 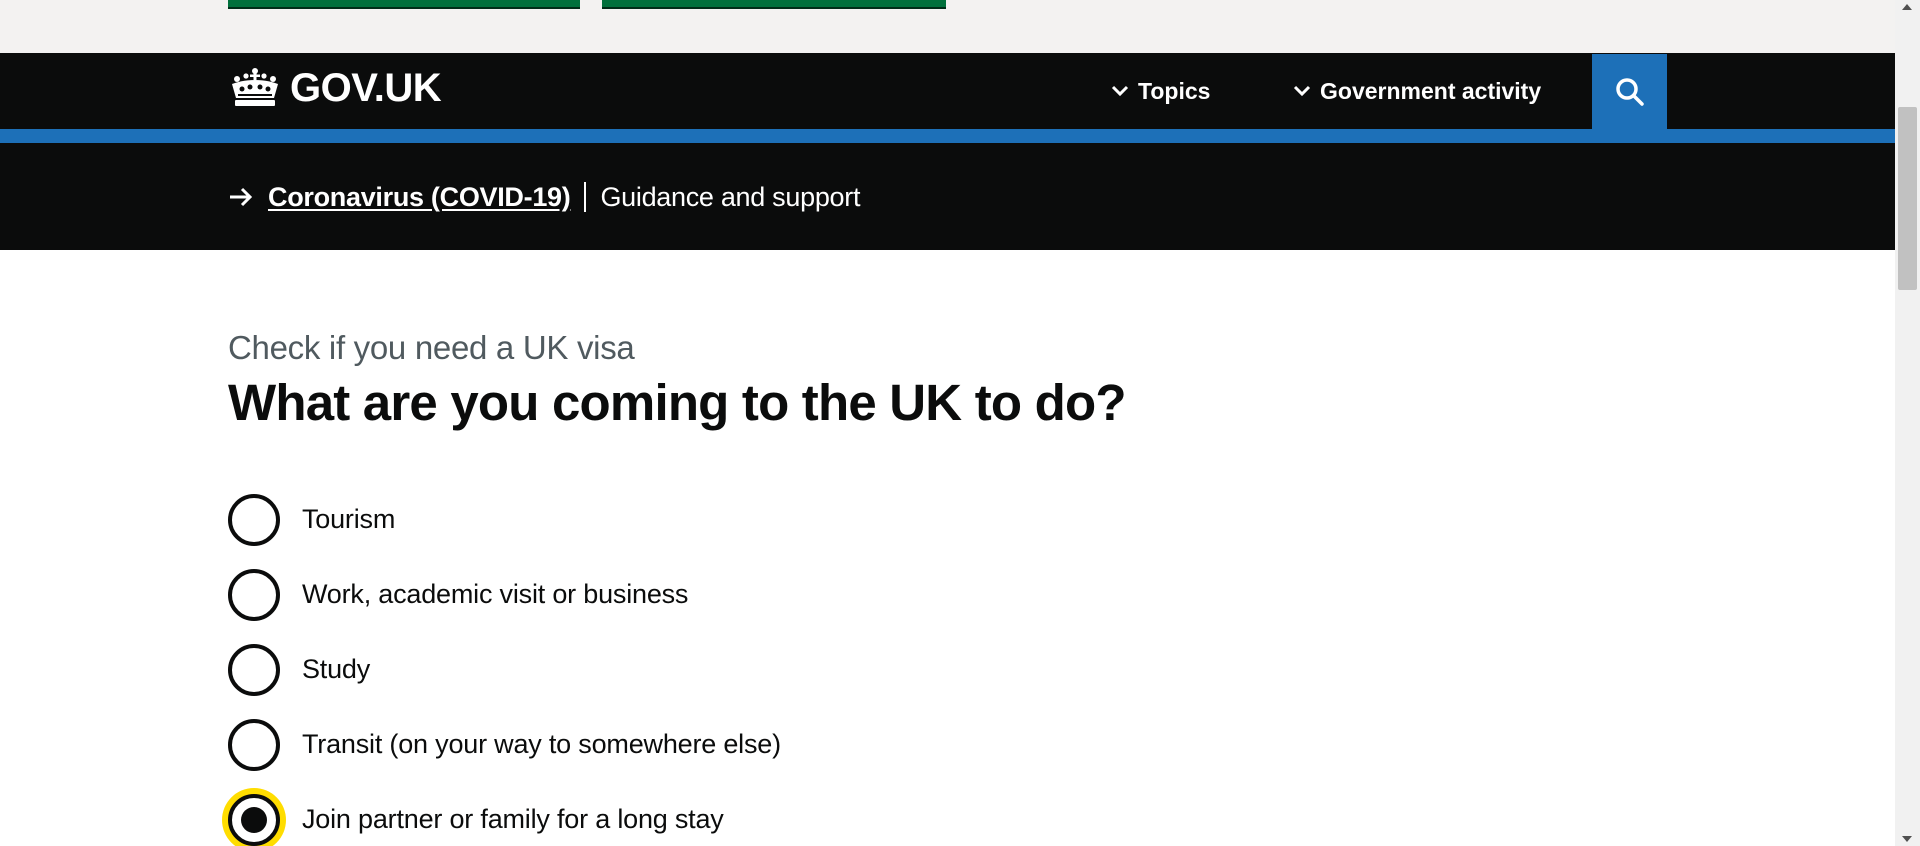 I want to click on logo-text: GOV.UK, so click(x=366, y=88).